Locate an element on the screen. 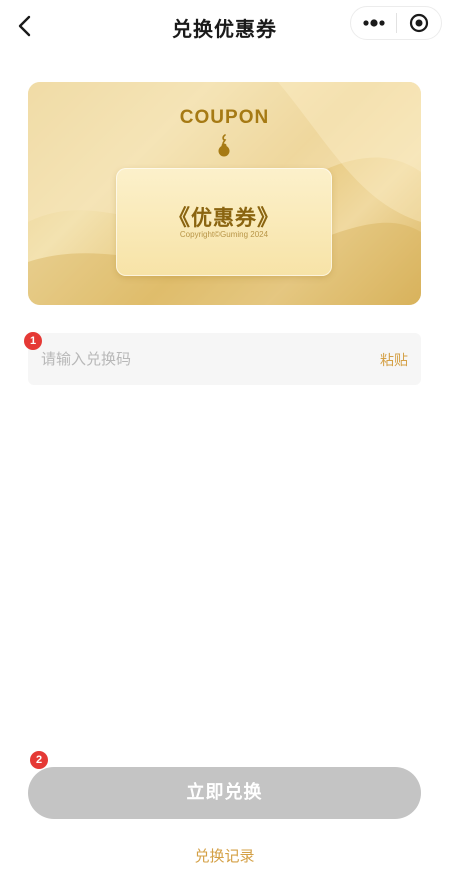 This screenshot has height=876, width=449. gourd-logo-icon is located at coordinates (224, 145).